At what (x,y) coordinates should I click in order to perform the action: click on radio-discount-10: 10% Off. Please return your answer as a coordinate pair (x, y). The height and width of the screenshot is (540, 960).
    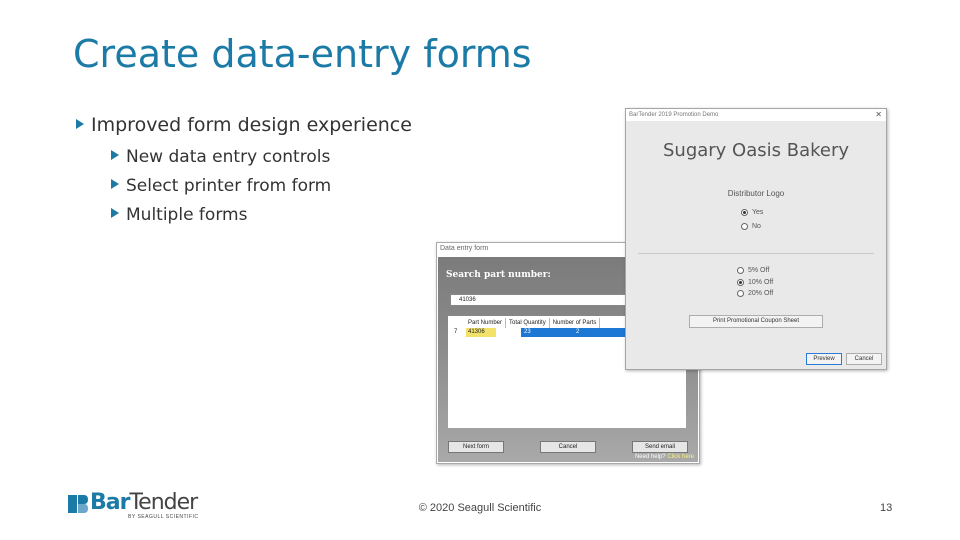
    Looking at the image, I should click on (755, 282).